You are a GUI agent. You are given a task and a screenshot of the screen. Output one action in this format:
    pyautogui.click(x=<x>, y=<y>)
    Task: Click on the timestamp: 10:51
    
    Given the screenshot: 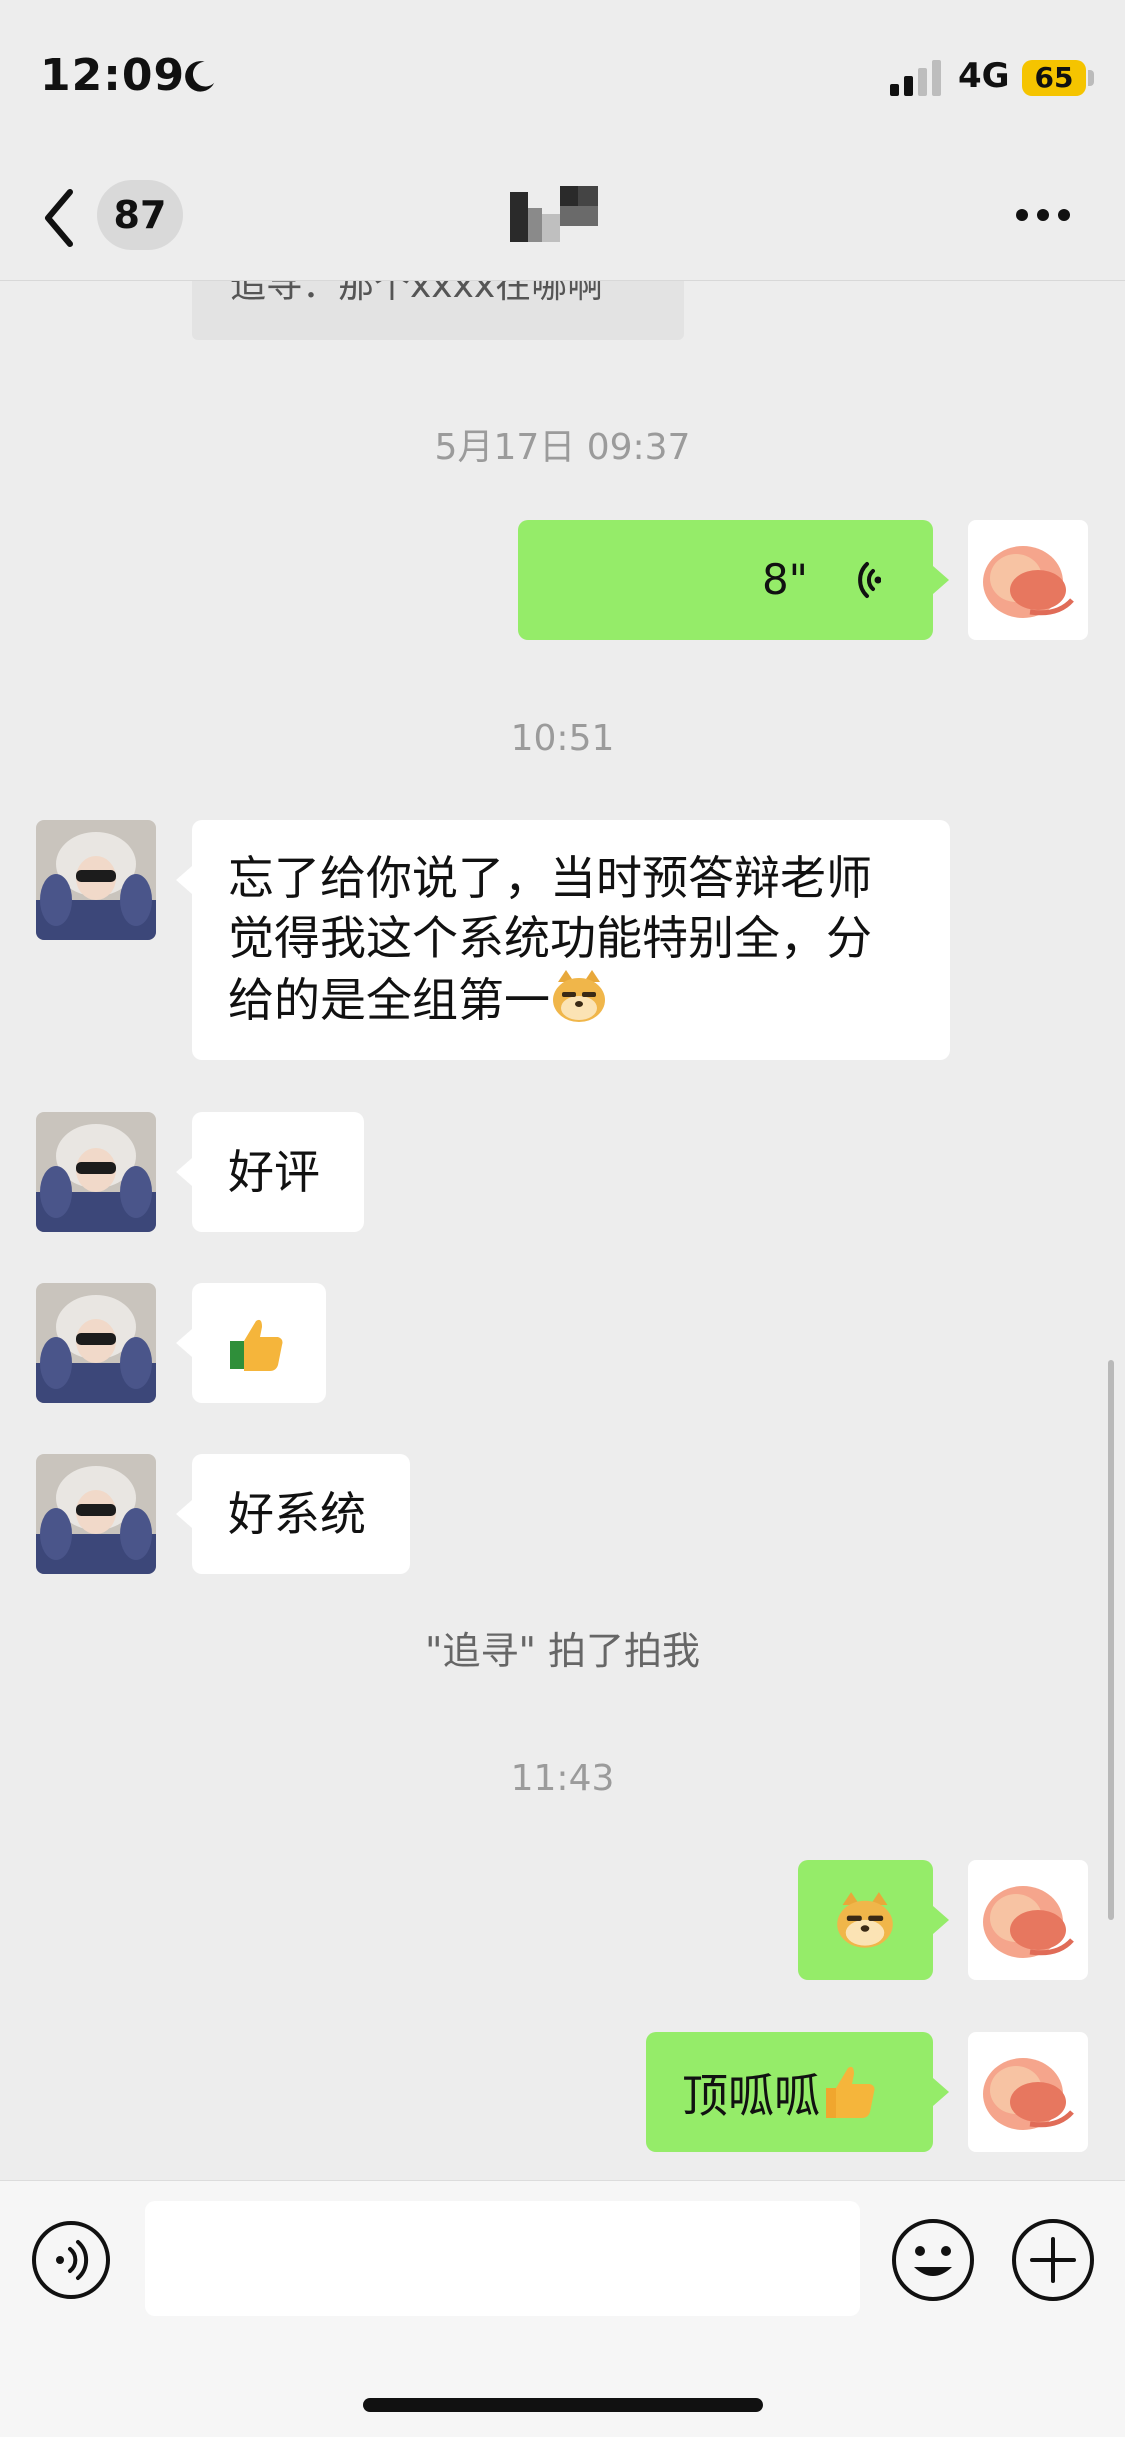 What is the action you would take?
    pyautogui.click(x=562, y=738)
    